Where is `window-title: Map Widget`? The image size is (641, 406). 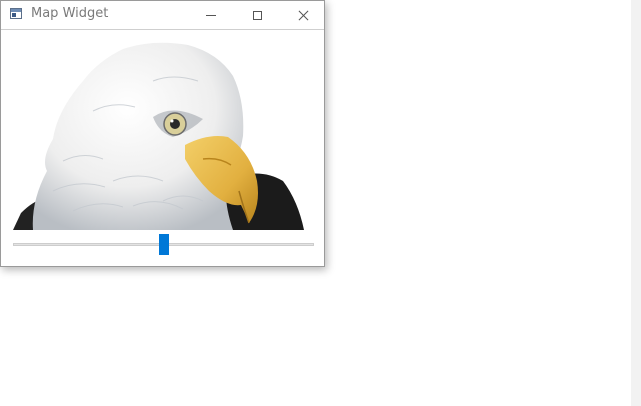
window-title: Map Widget is located at coordinates (70, 13).